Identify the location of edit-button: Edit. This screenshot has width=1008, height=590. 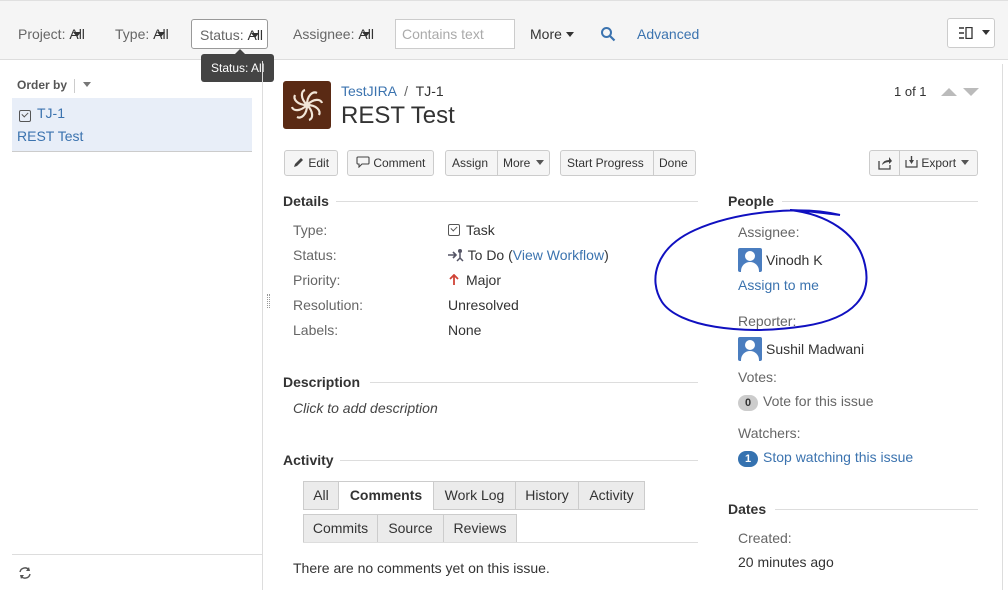
(311, 163).